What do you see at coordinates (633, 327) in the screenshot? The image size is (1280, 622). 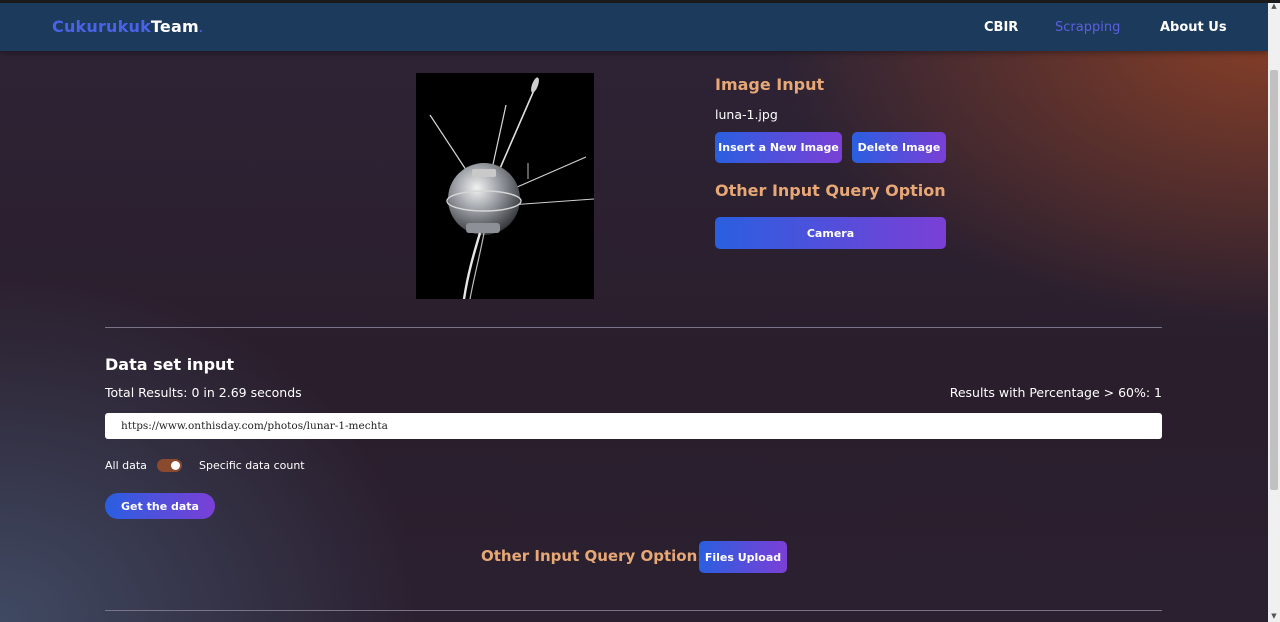 I see `section-divider` at bounding box center [633, 327].